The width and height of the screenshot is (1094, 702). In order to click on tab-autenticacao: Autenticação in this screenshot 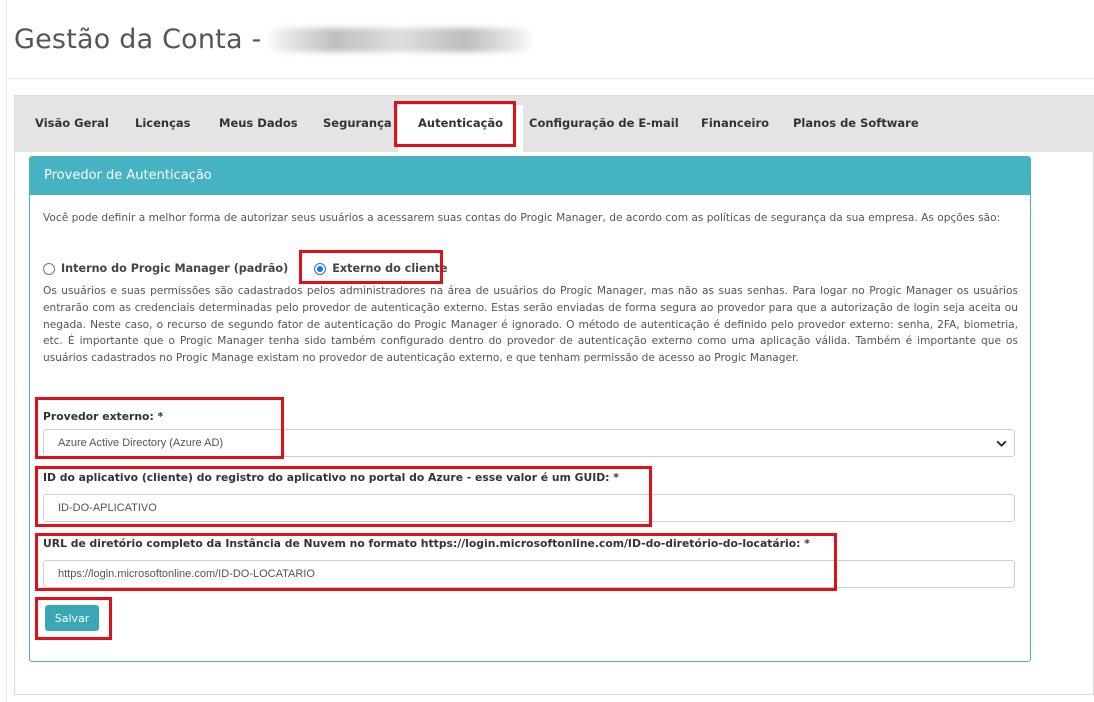, I will do `click(461, 128)`.